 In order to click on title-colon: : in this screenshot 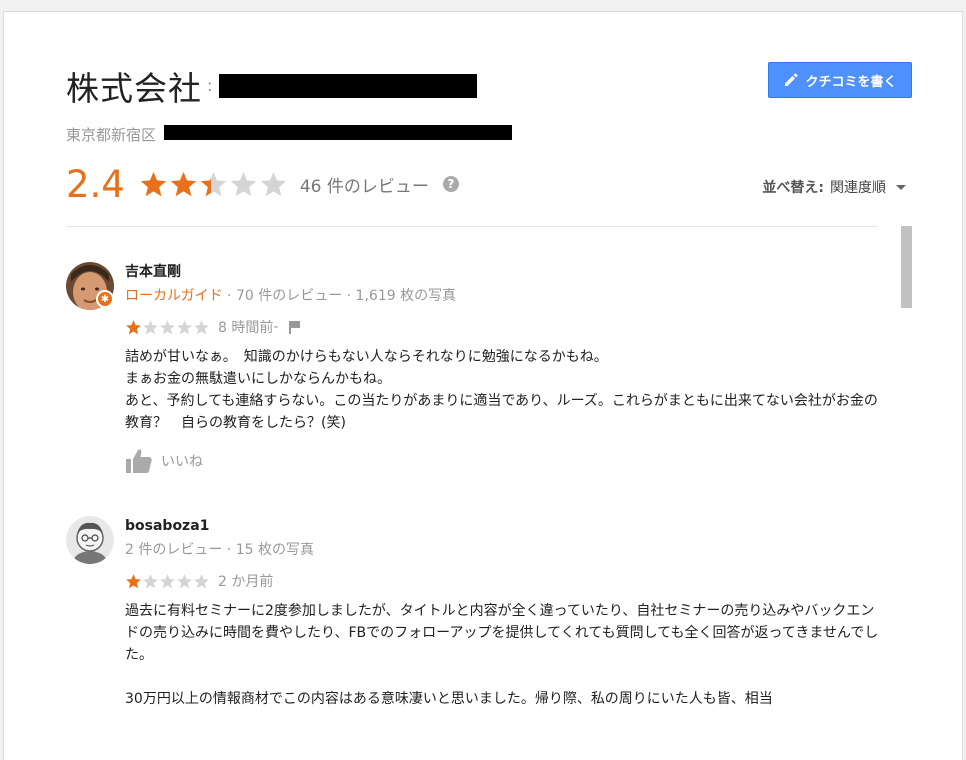, I will do `click(210, 85)`.